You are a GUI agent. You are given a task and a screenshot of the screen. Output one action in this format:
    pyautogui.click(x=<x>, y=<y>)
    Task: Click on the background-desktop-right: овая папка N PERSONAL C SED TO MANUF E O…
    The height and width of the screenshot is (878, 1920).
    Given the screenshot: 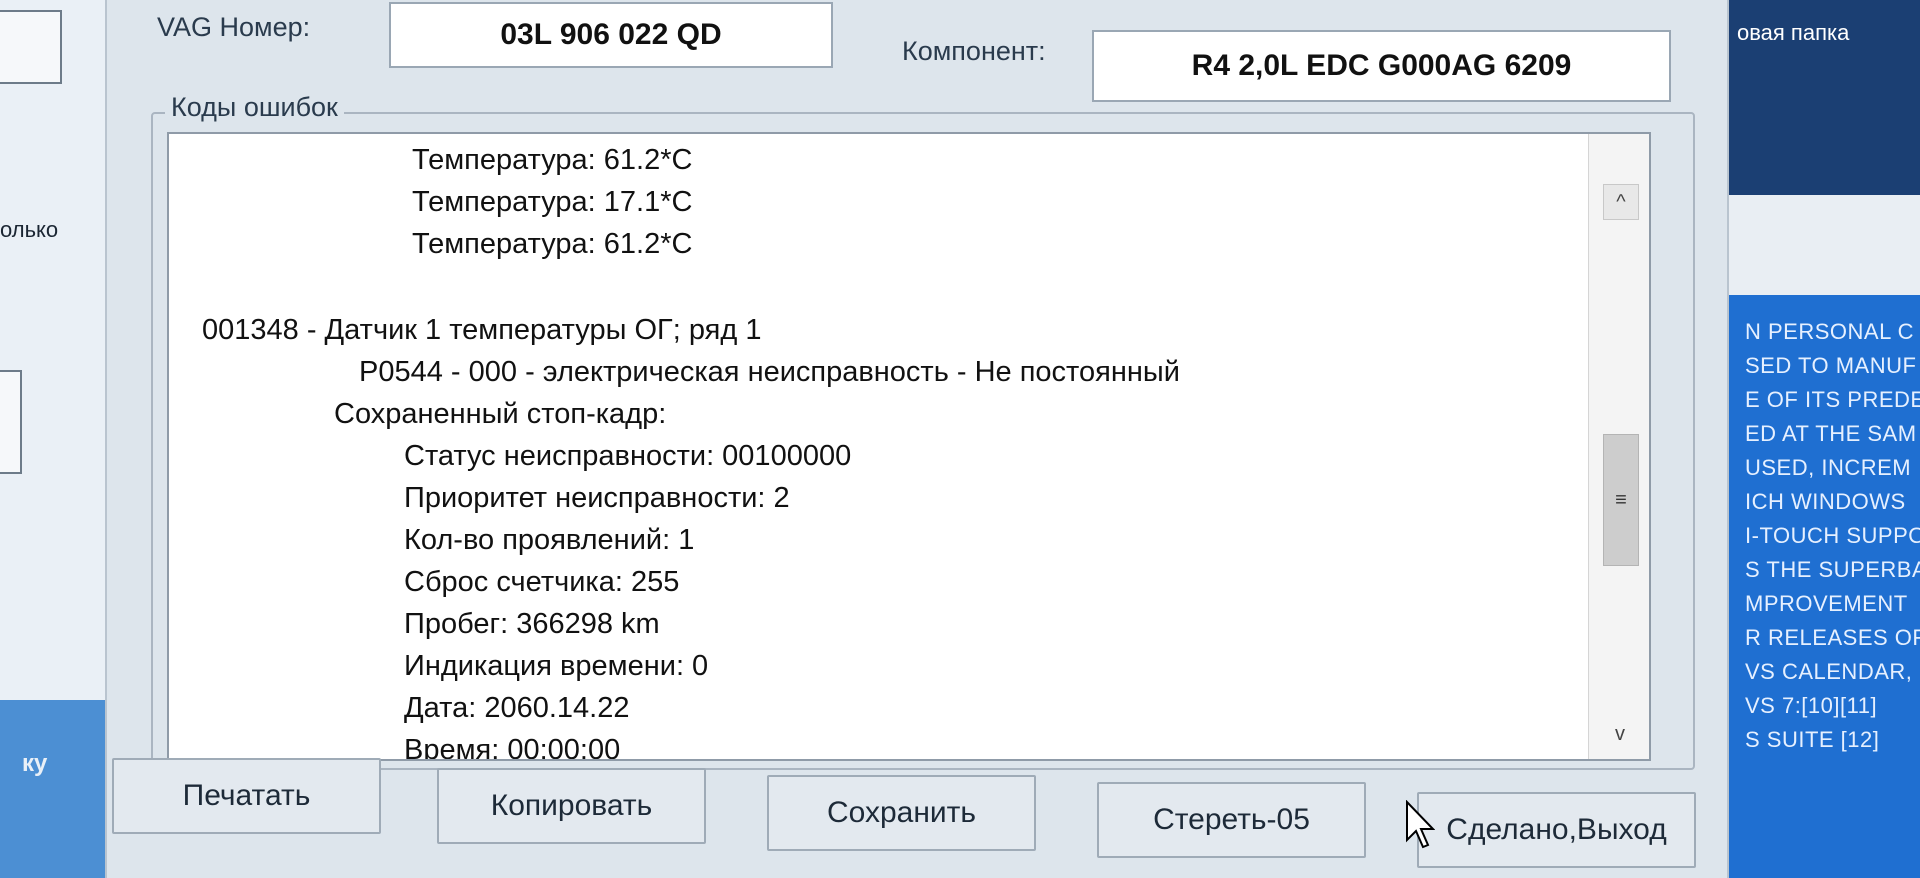 What is the action you would take?
    pyautogui.click(x=1822, y=439)
    